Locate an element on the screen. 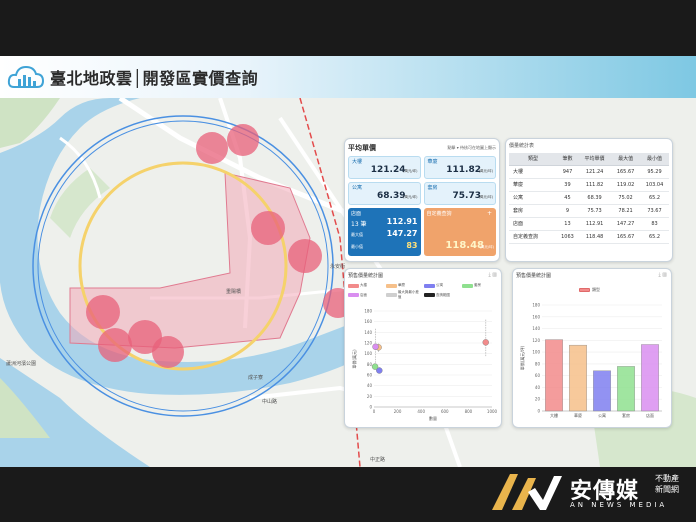 This screenshot has width=696, height=522. store-average: 112.91 is located at coordinates (402, 221).